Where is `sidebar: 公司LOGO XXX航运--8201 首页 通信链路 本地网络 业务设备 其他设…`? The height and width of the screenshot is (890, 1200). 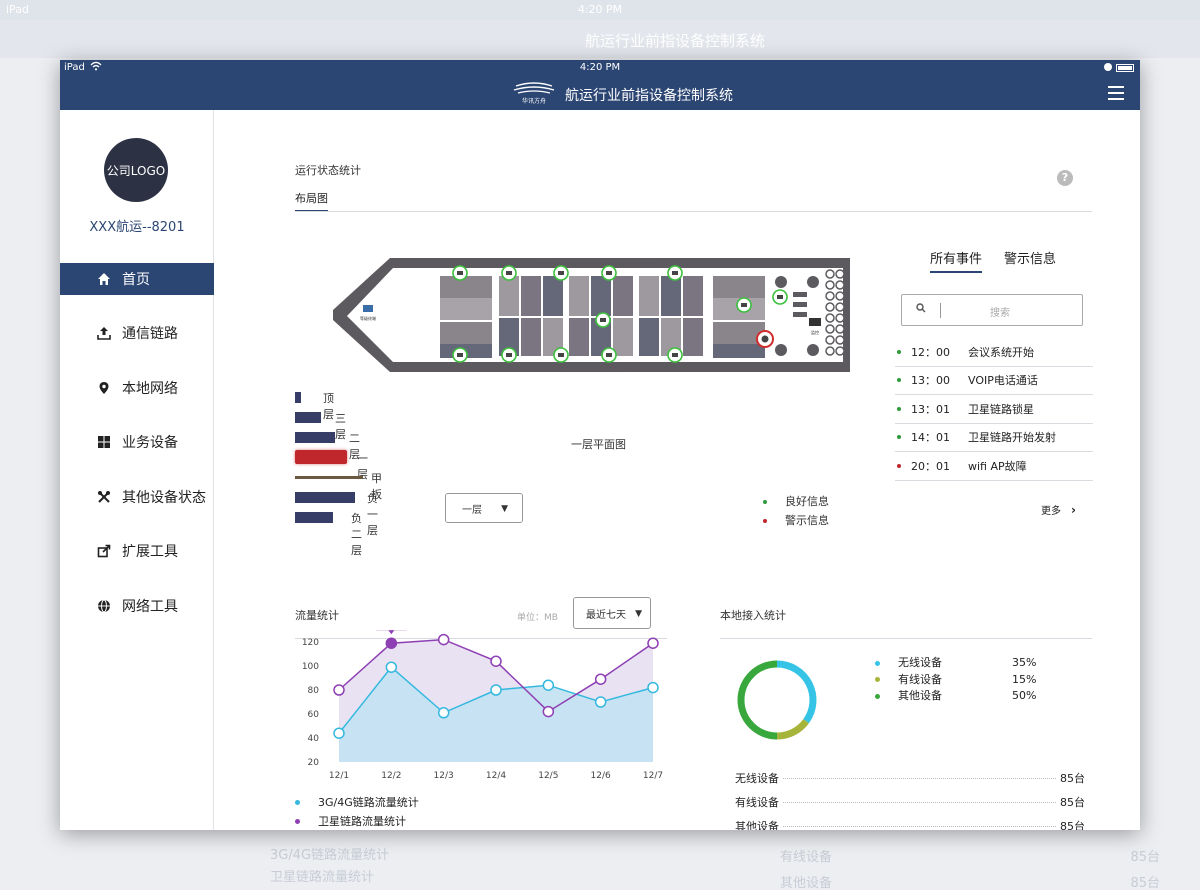
sidebar: 公司LOGO XXX航运--8201 首页 通信链路 本地网络 业务设备 其他设… is located at coordinates (137, 470).